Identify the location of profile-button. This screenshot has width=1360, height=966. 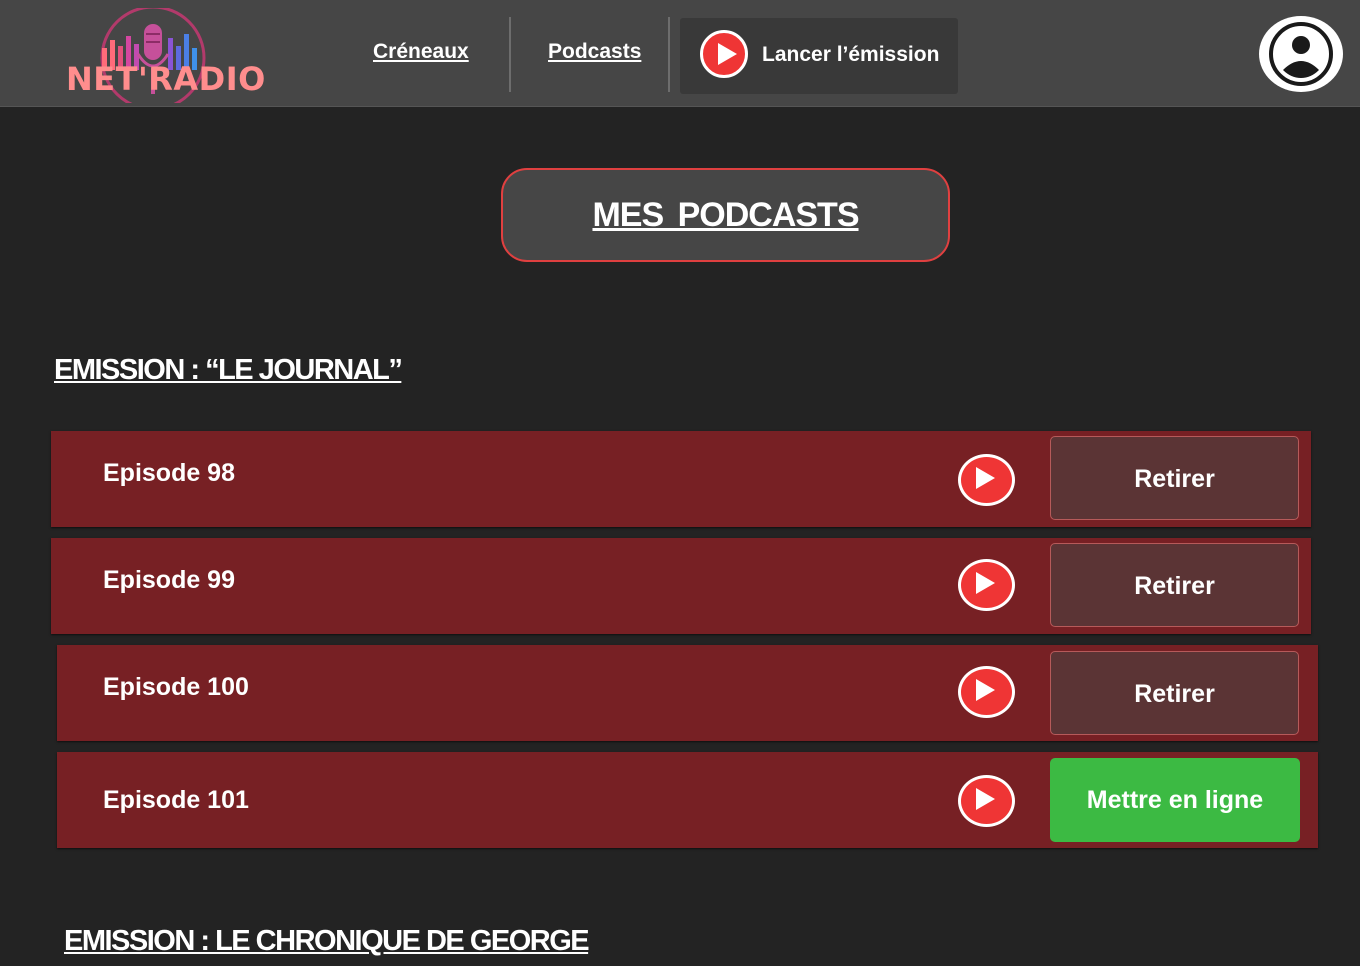
(1301, 54).